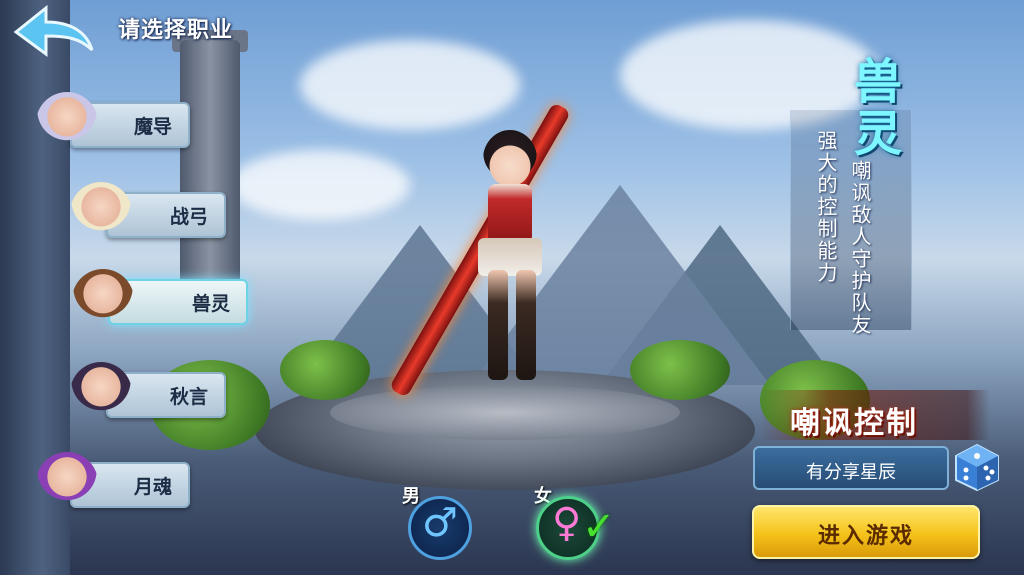  Describe the element at coordinates (188, 397) in the screenshot. I see `class-label: 秋言` at that location.